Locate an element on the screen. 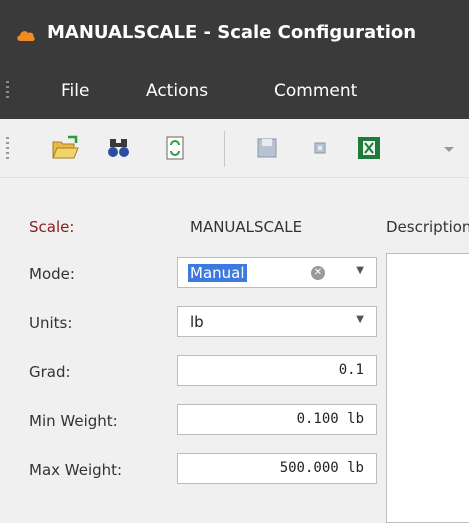 This screenshot has width=469, height=523. binoculars-icon is located at coordinates (119, 148).